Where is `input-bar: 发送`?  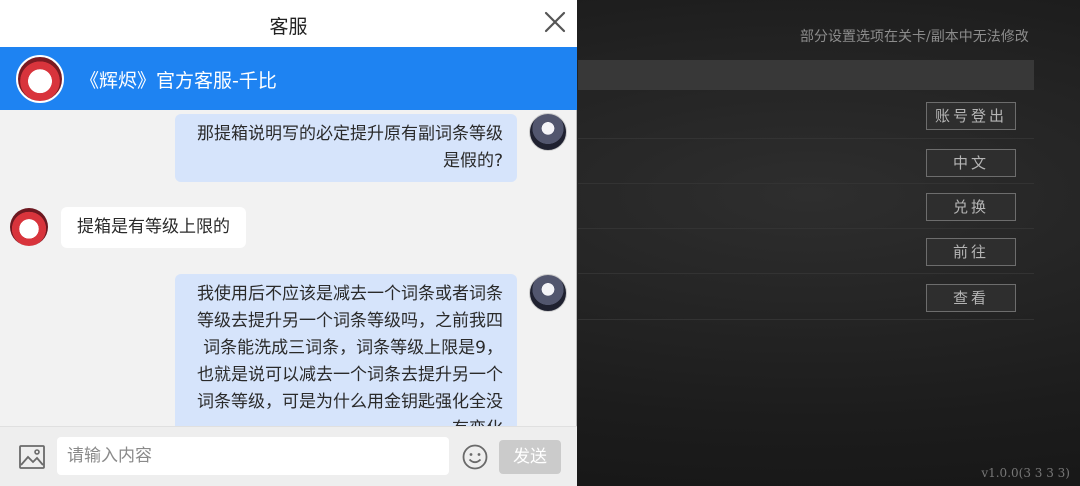
input-bar: 发送 is located at coordinates (288, 456).